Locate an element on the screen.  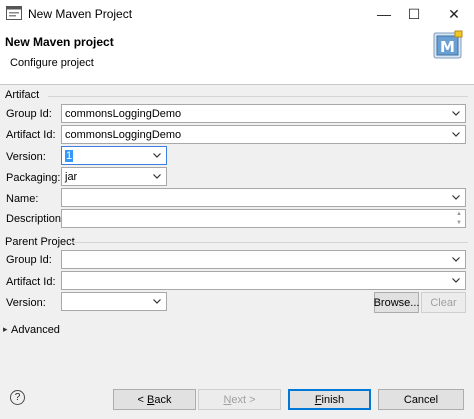
next-mnemonic: N is located at coordinates (227, 399).